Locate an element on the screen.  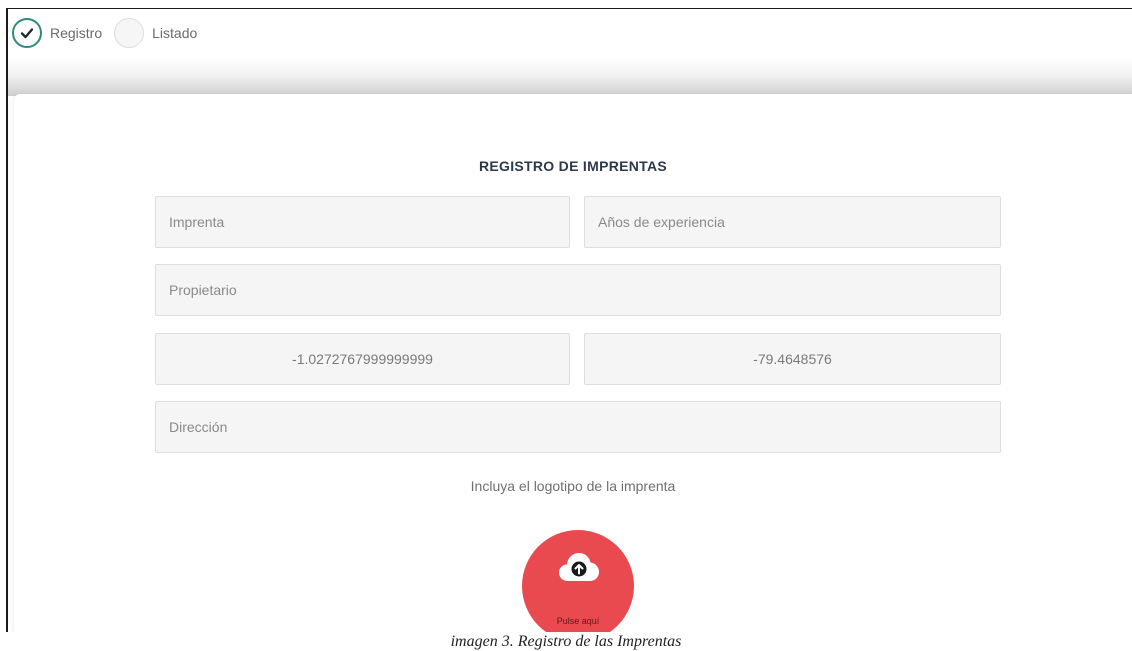
latitud-input: -1.0272767999999999 is located at coordinates (362, 359).